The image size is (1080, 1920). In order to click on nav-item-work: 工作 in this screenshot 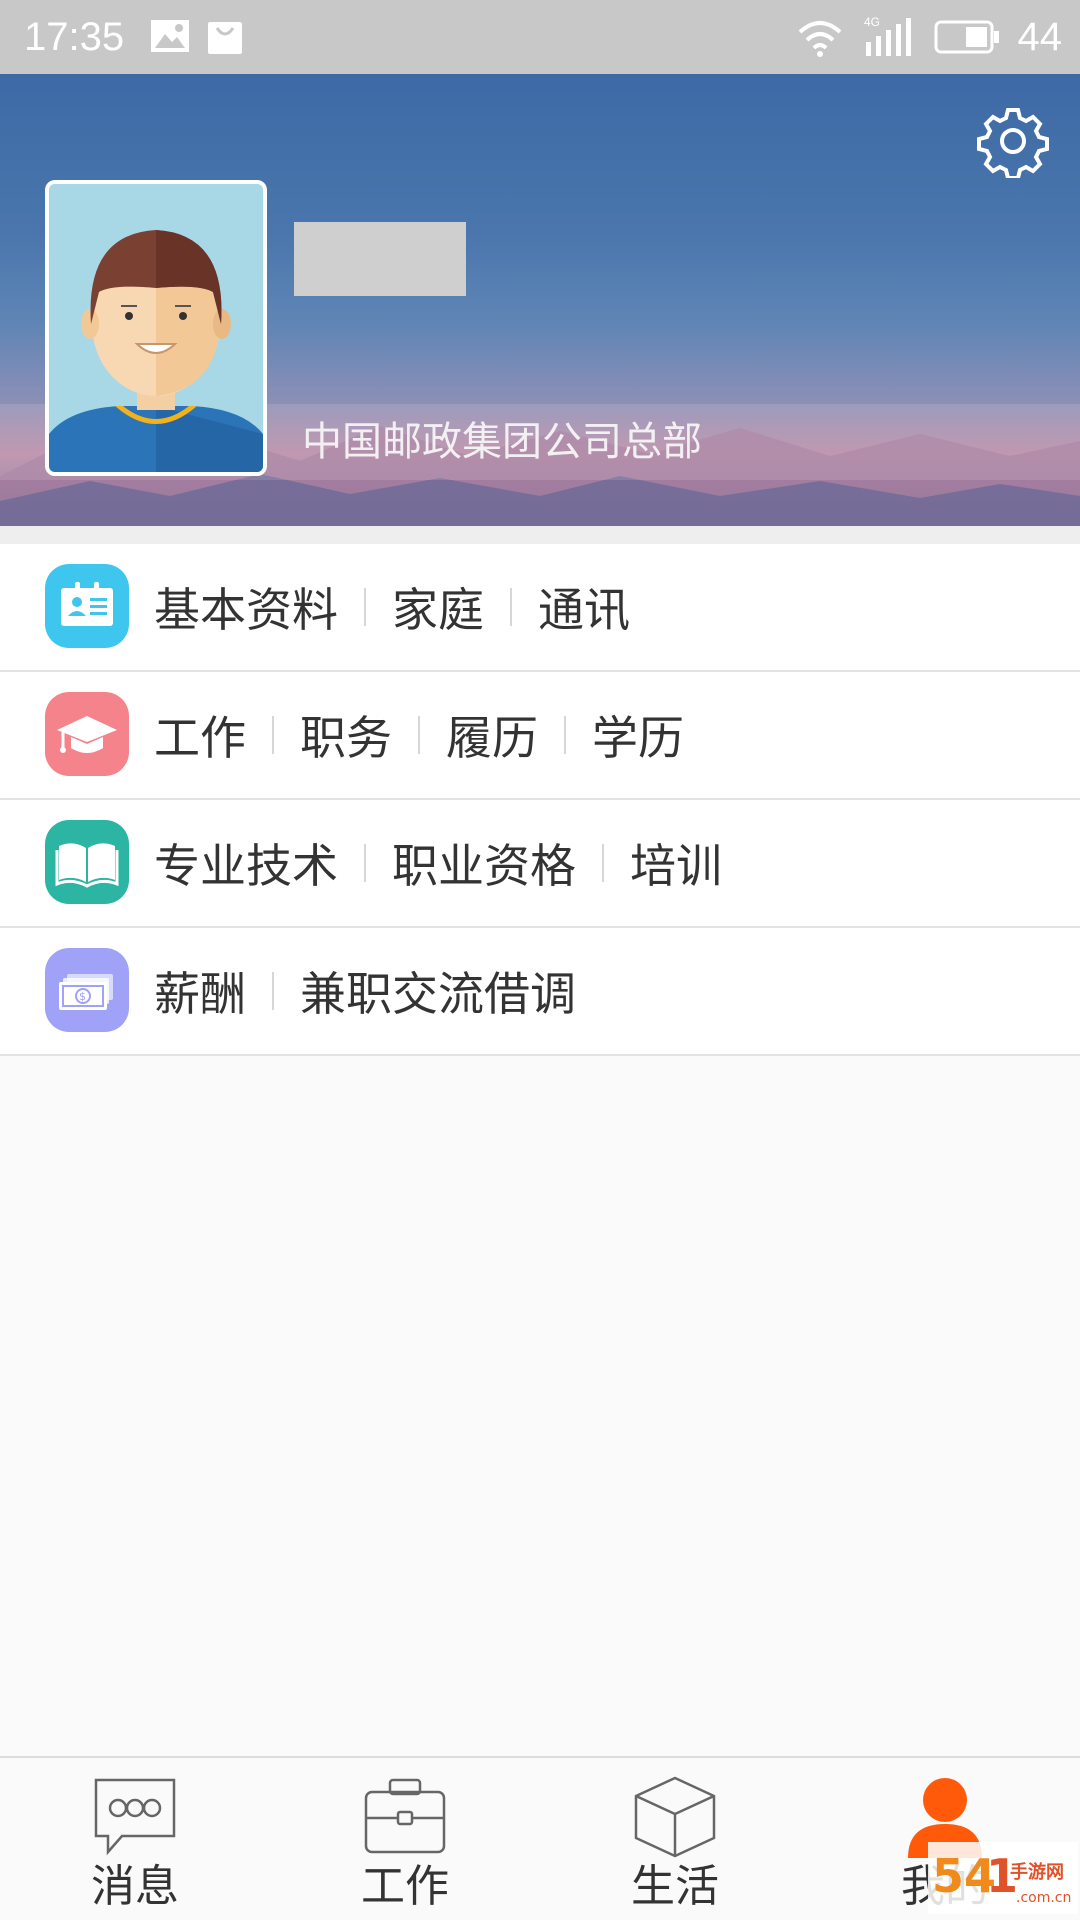, I will do `click(405, 1839)`.